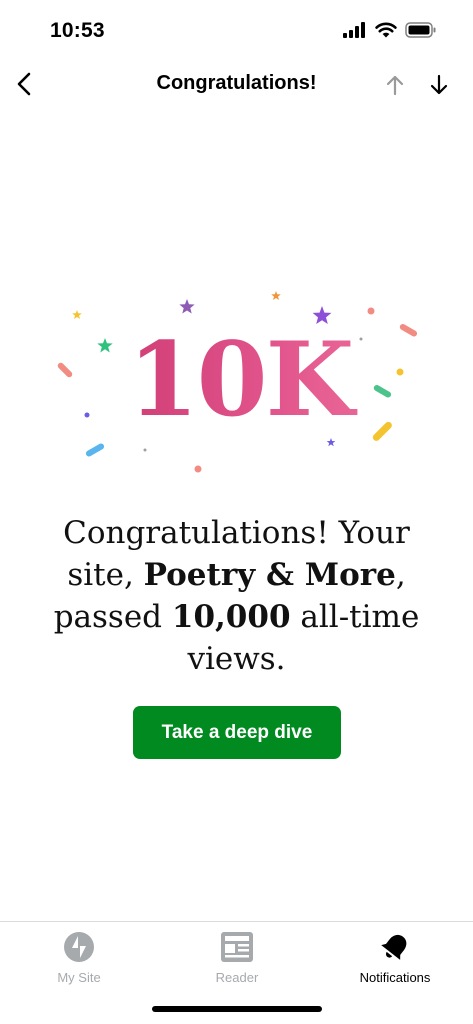 The image size is (473, 1024). Describe the element at coordinates (240, 380) in the screenshot. I see `milestone-label: 10K` at that location.